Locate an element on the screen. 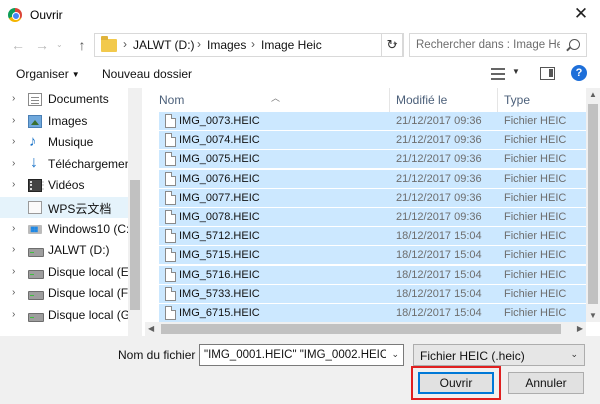 This screenshot has height=404, width=600. filename-combobox: ⌄ is located at coordinates (301, 355).